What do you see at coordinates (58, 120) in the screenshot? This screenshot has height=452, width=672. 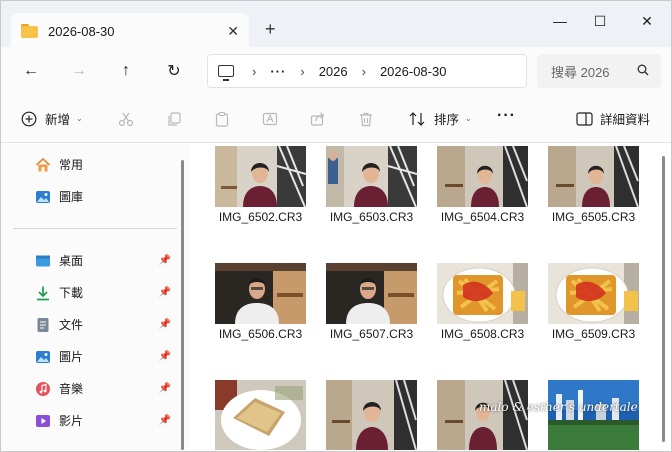 I see `new-button-label: 新增` at bounding box center [58, 120].